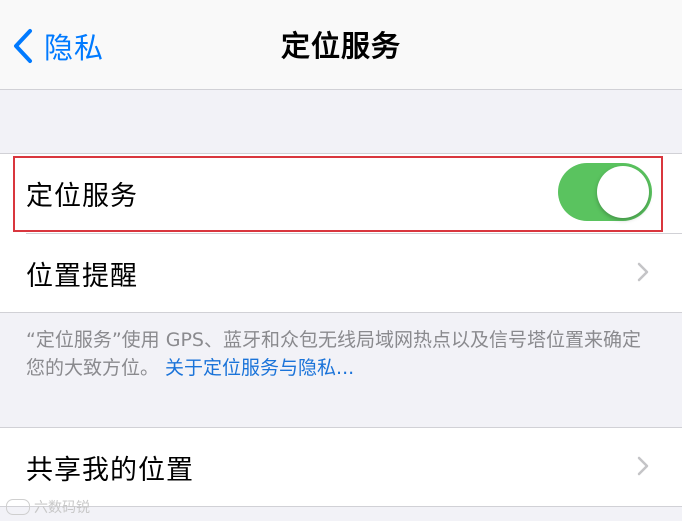 The width and height of the screenshot is (682, 521). I want to click on toggle-knob, so click(623, 192).